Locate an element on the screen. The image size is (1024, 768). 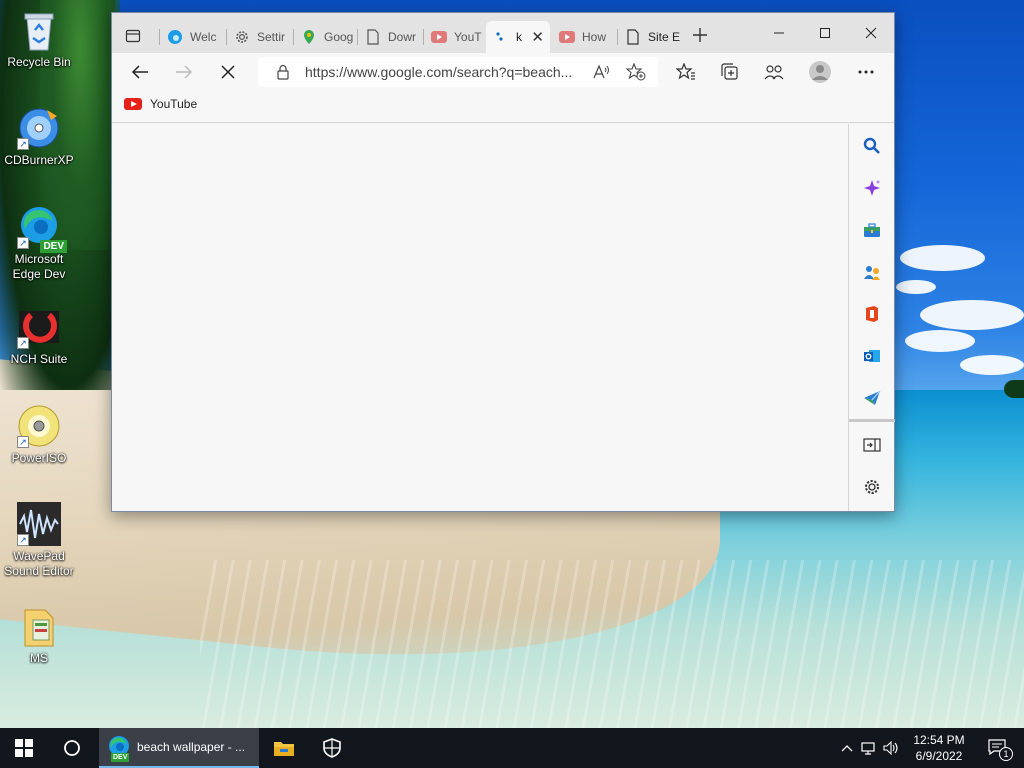
close-window-button is located at coordinates (871, 33).